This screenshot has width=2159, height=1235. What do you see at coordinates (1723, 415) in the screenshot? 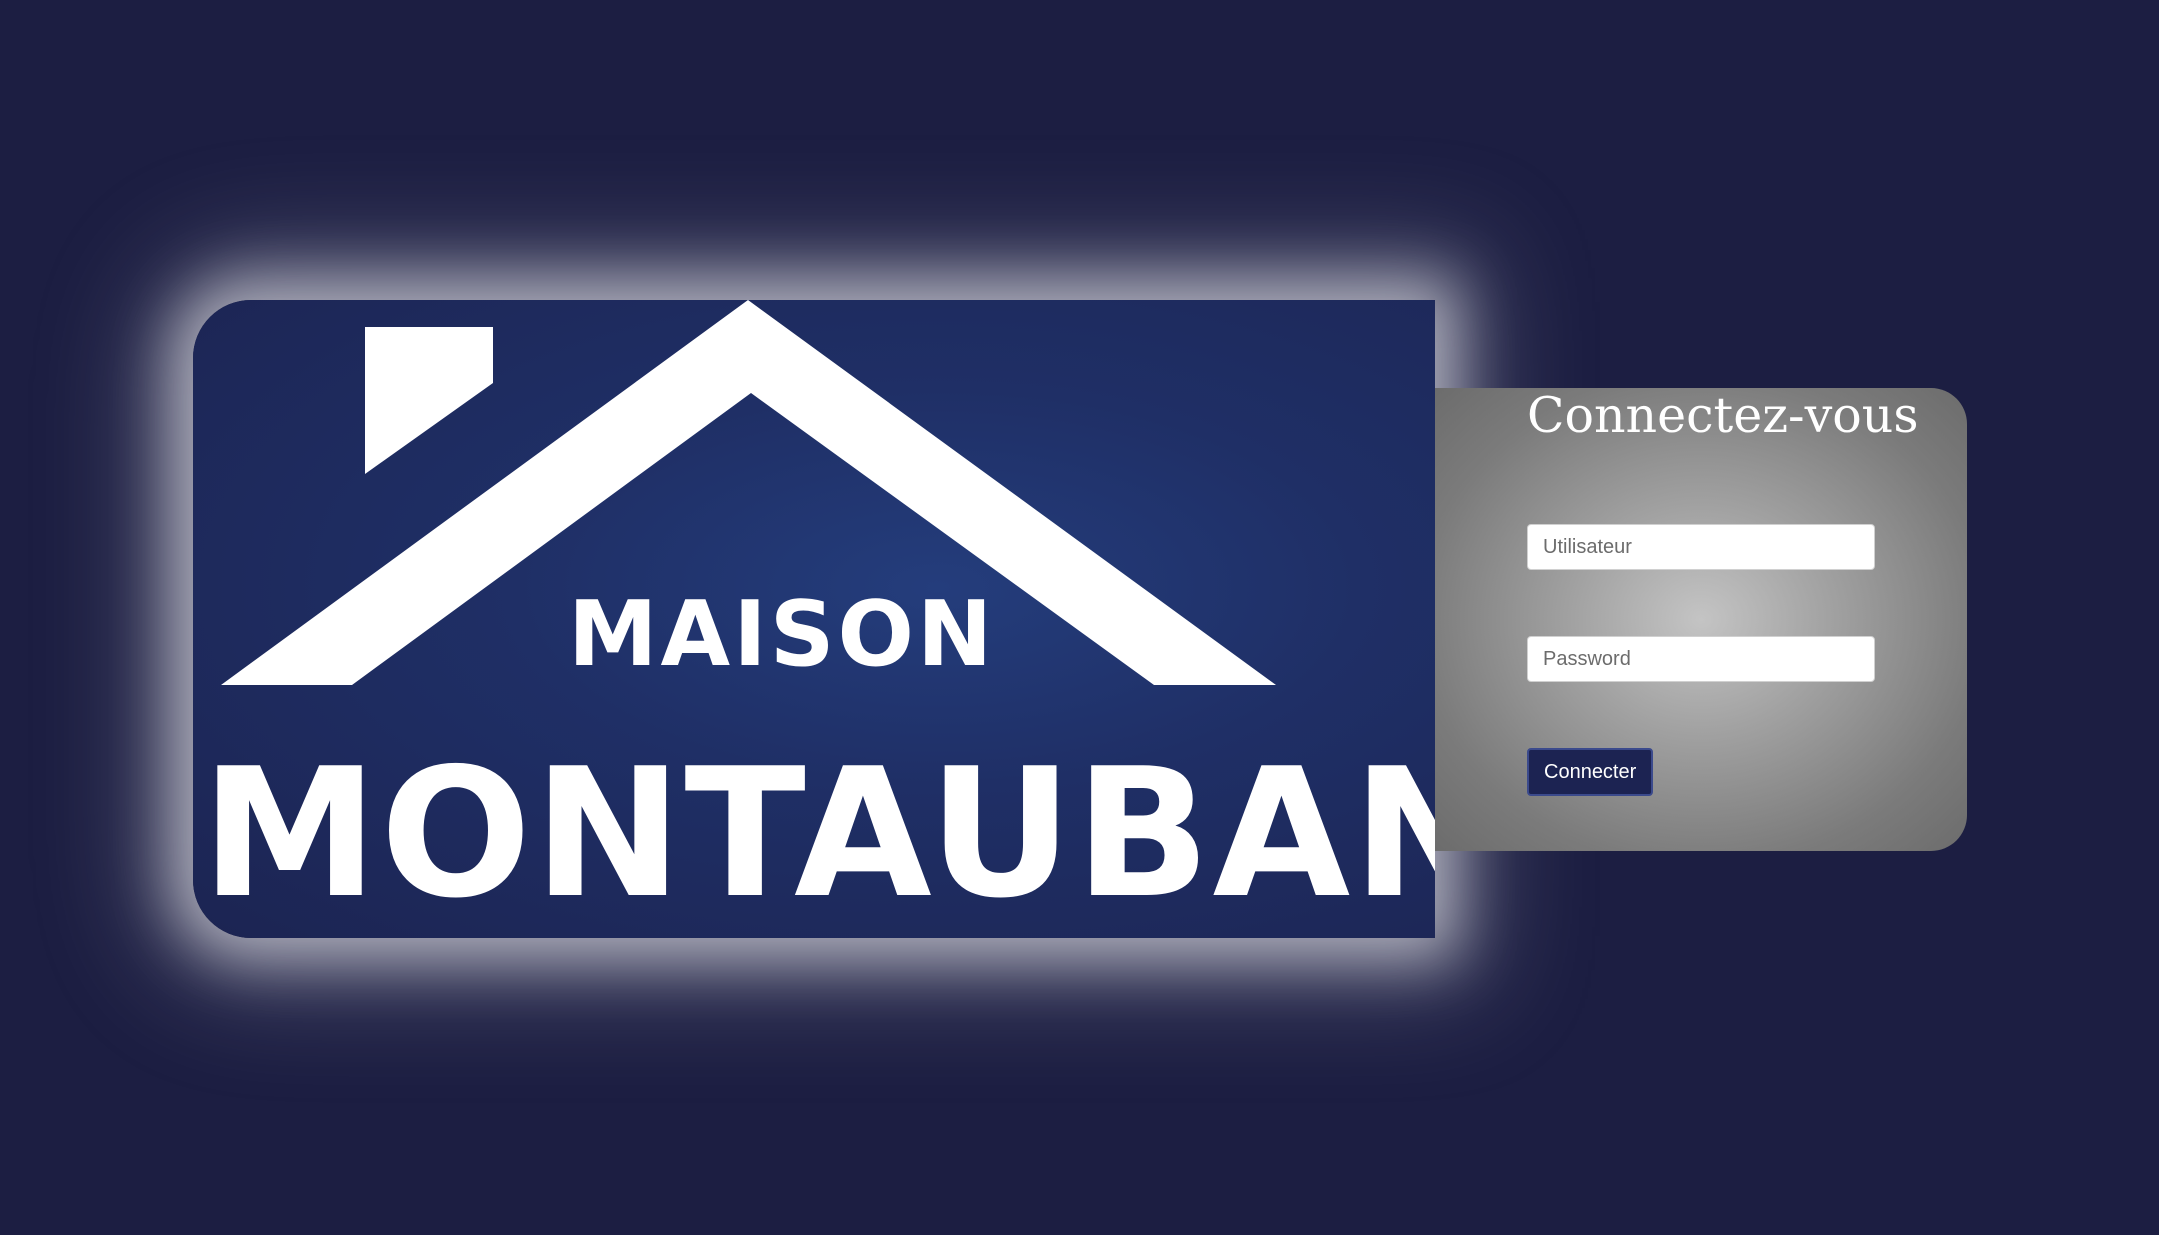
I see `login-title: Connectez-vous` at bounding box center [1723, 415].